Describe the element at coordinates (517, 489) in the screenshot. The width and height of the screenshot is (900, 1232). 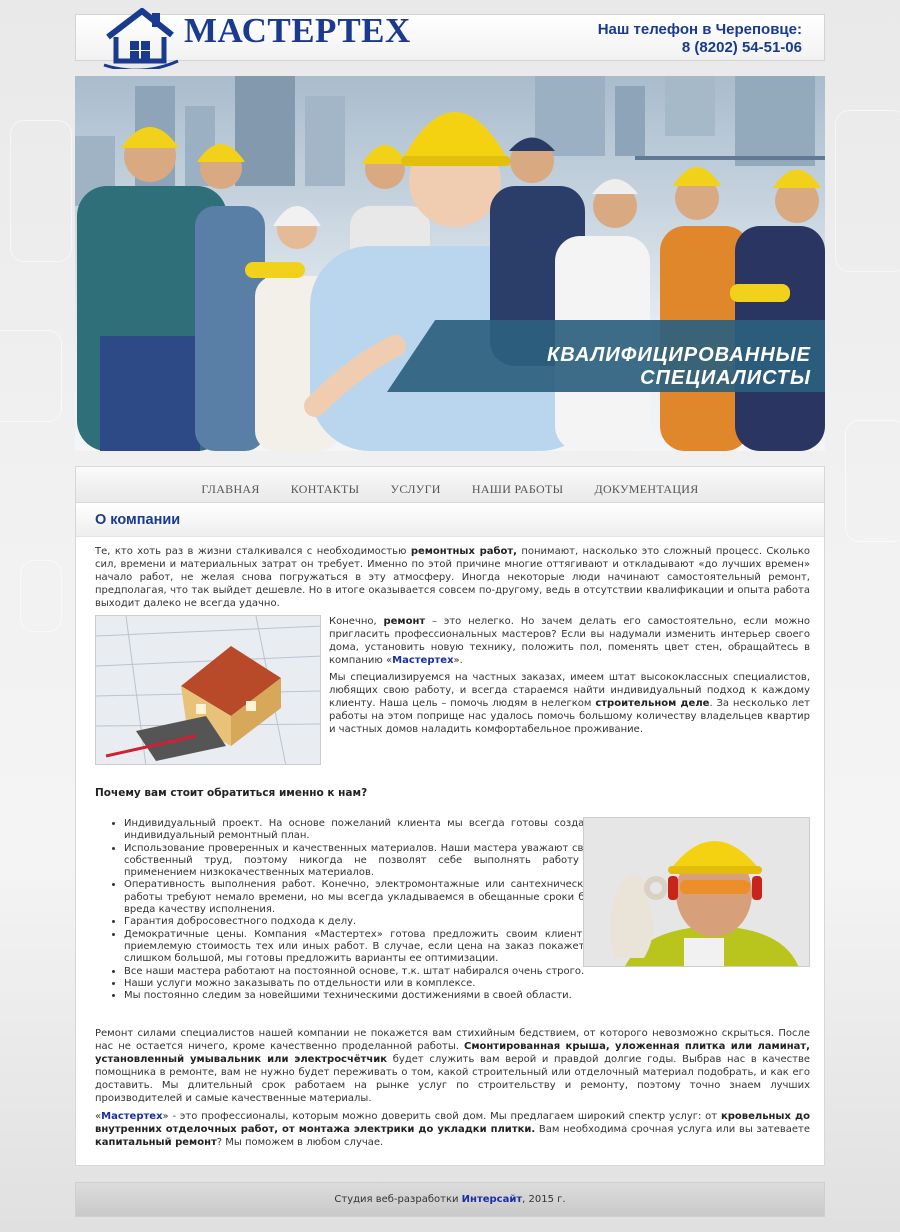
I see `nav-item-works: НАШИ РАБОТЫ` at that location.